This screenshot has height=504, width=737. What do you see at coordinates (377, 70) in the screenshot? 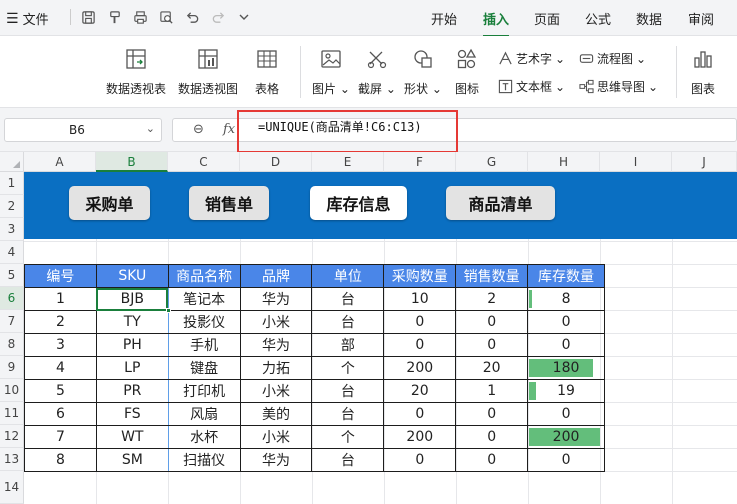
I see `screenshot-button: 截屏 ⌄` at bounding box center [377, 70].